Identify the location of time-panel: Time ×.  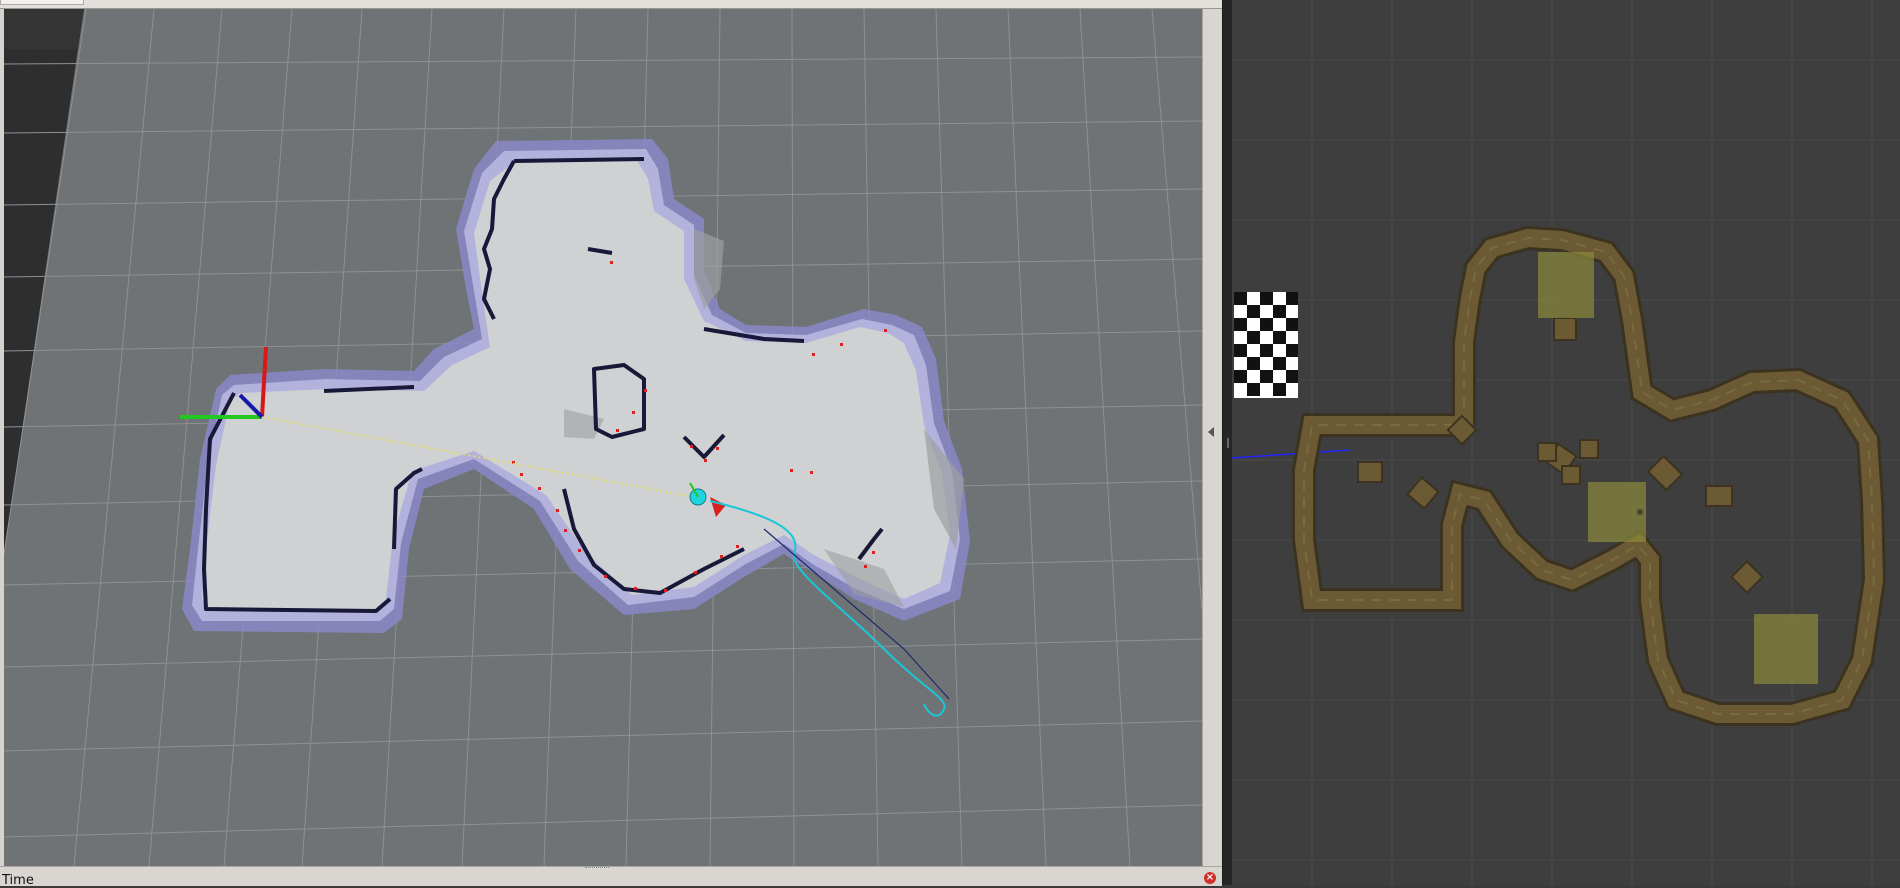
(611, 877).